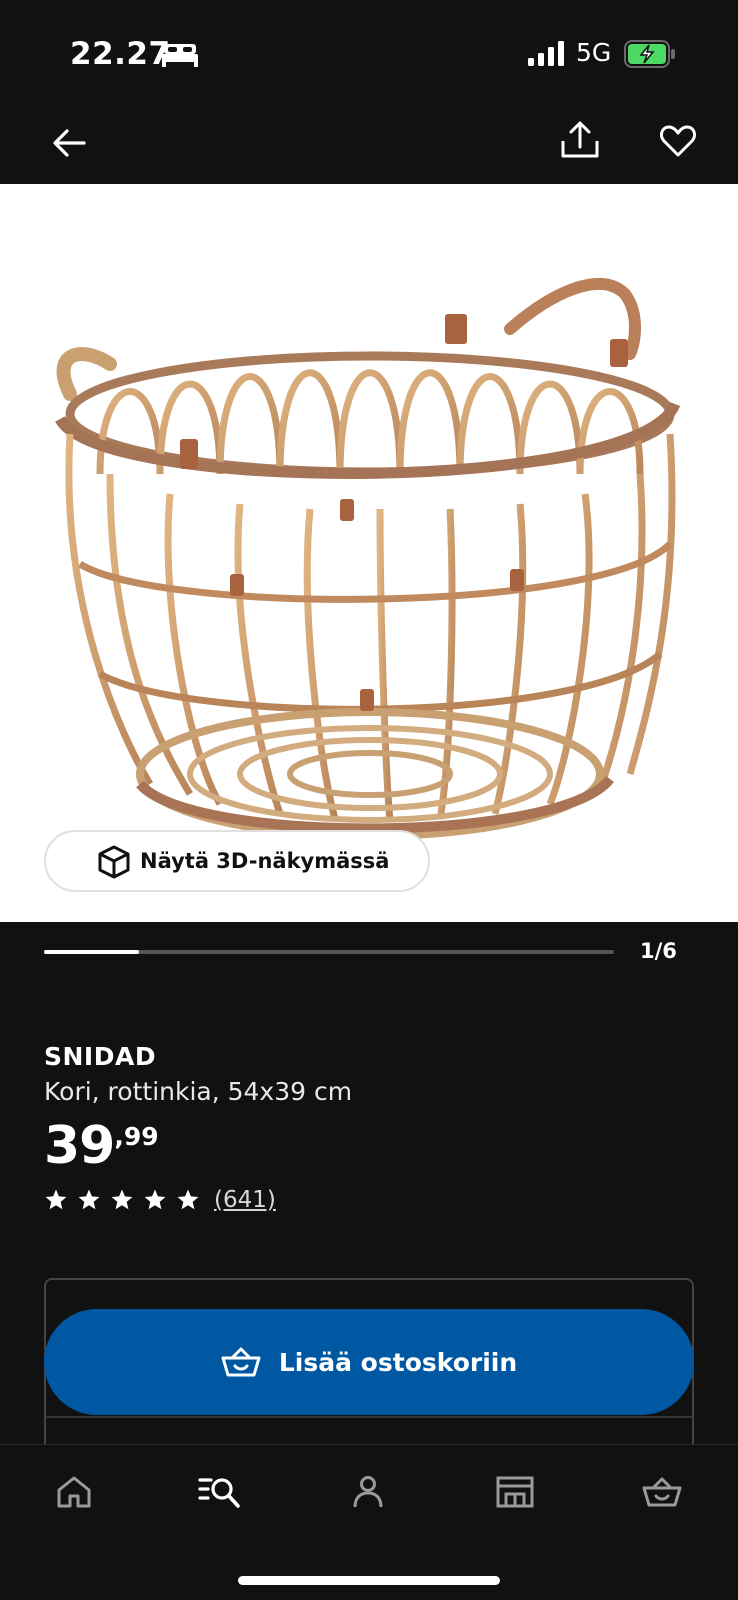 The width and height of the screenshot is (738, 1600). What do you see at coordinates (649, 54) in the screenshot?
I see `battery-charging-icon` at bounding box center [649, 54].